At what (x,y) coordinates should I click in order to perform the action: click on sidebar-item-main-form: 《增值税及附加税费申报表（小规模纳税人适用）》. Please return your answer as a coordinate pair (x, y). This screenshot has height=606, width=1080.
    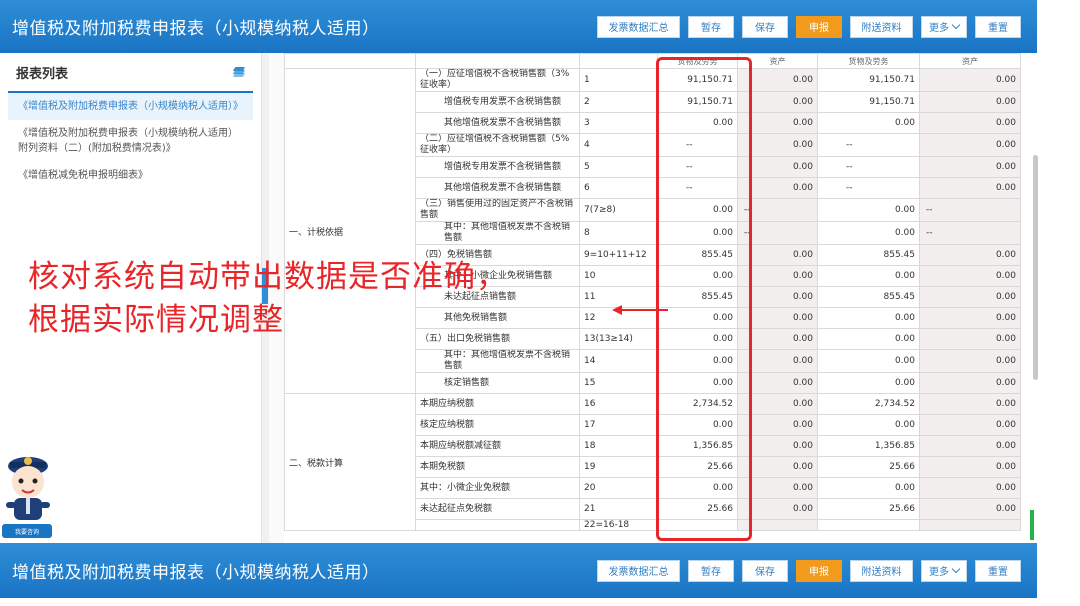
    Looking at the image, I should click on (130, 106).